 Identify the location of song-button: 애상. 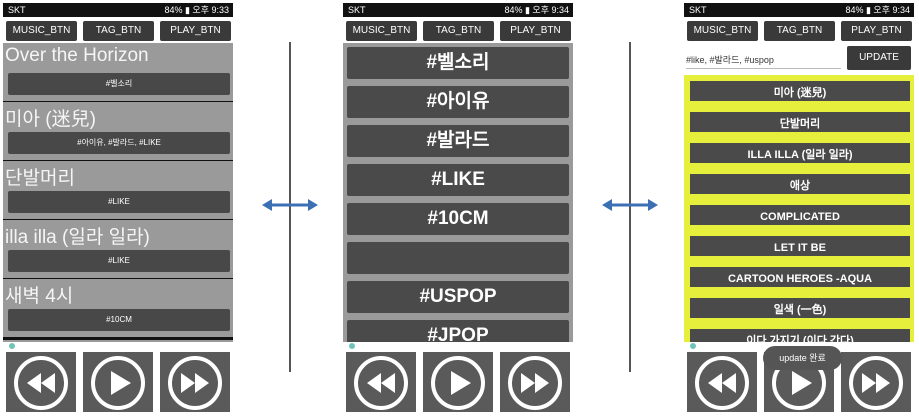
(800, 184).